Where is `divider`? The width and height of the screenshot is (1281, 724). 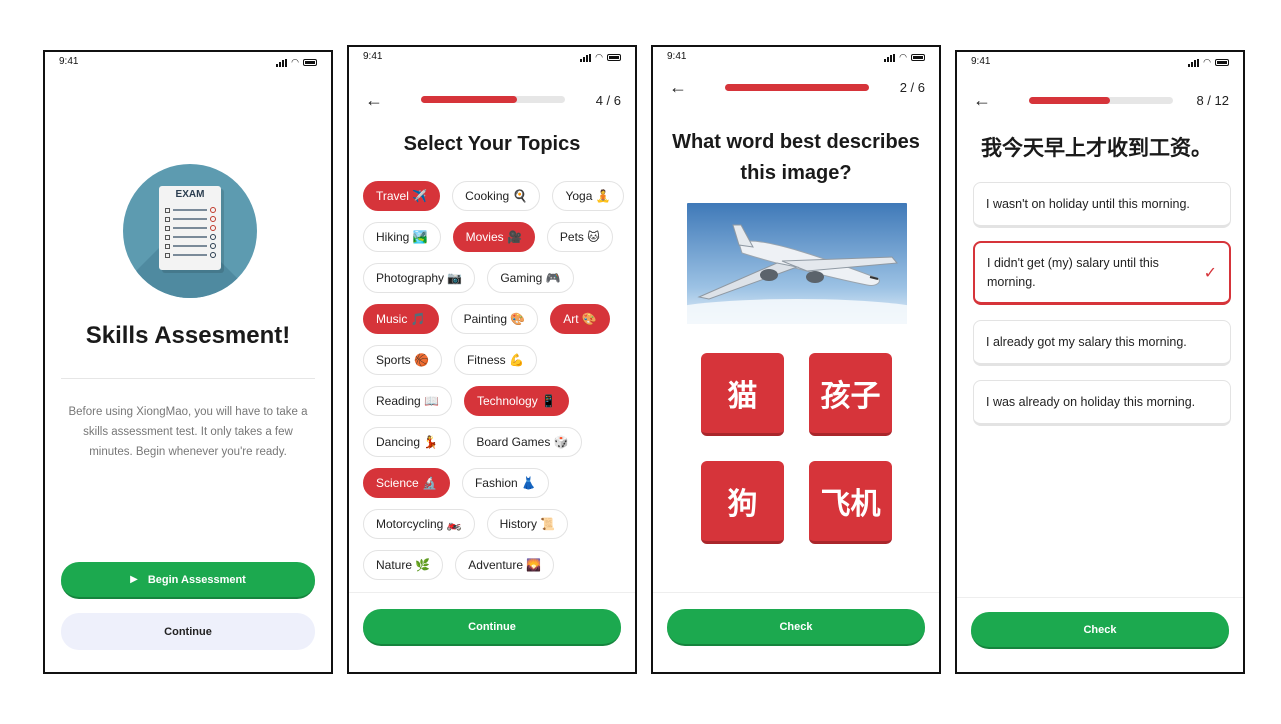
divider is located at coordinates (188, 378).